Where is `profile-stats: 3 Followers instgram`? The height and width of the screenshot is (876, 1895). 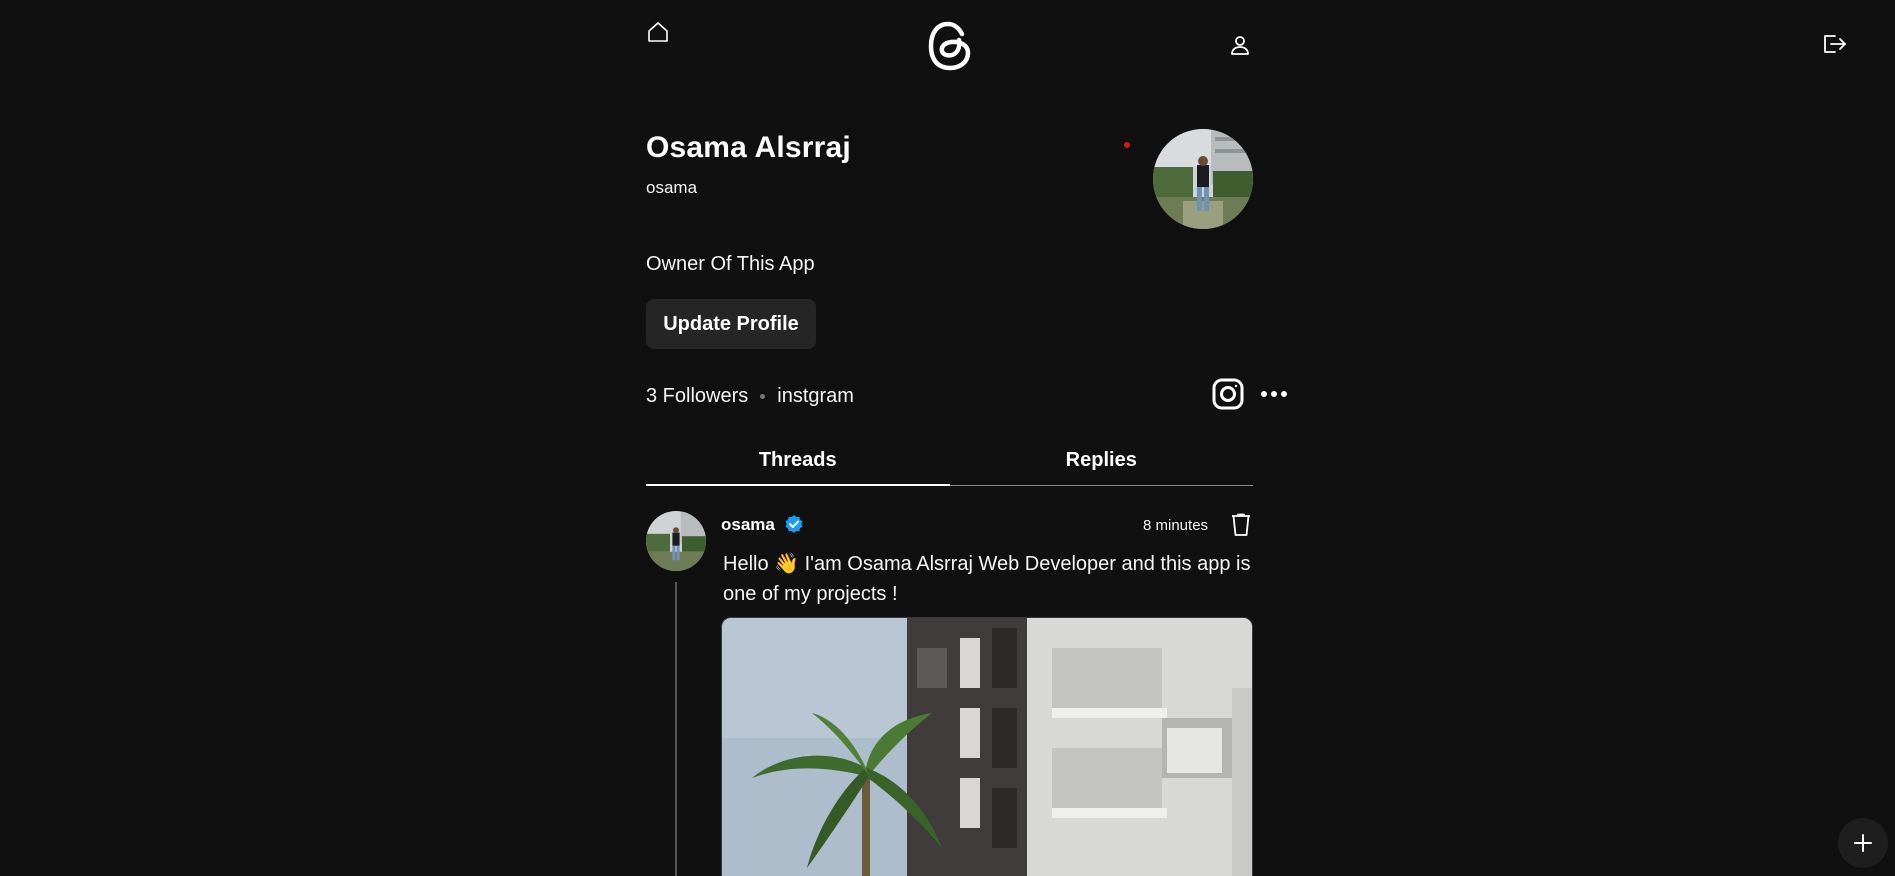
profile-stats: 3 Followers instgram is located at coordinates (750, 396).